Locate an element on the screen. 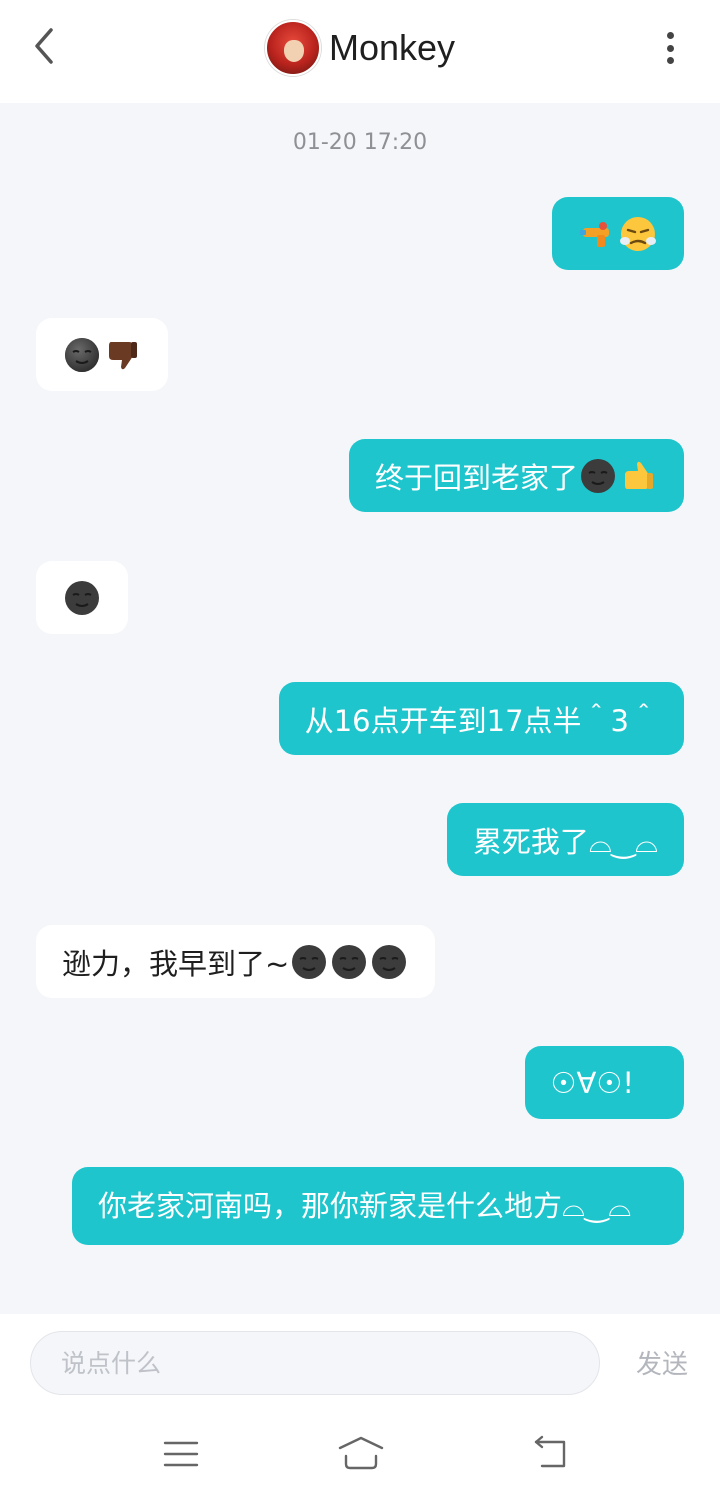 This screenshot has width=720, height=1495. message-bubble-sent: ☉∀☉! is located at coordinates (604, 1082).